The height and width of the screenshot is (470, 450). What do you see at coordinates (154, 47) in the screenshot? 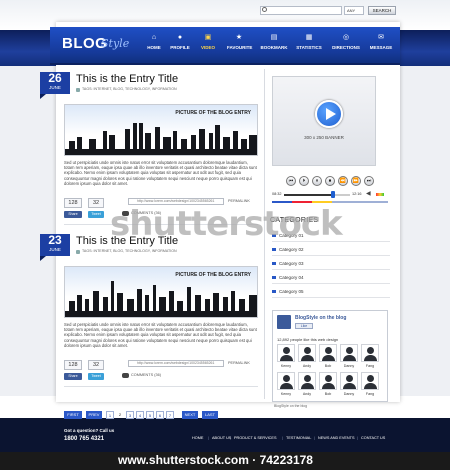
I see `nav-item-home: ⌂ HOME` at bounding box center [154, 47].